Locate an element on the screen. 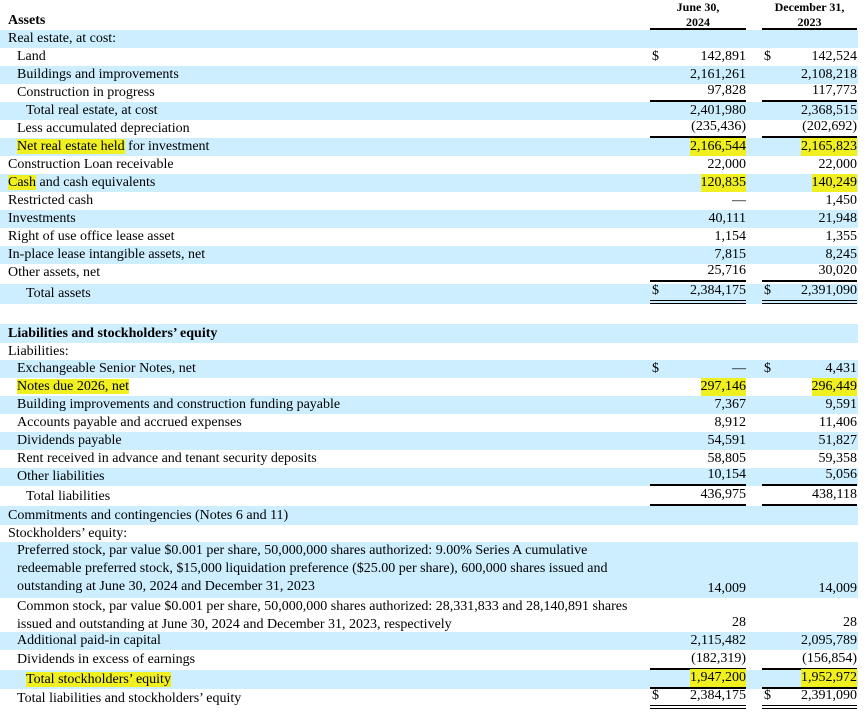 This screenshot has height=725, width=867. value-december-2023: 14,009 is located at coordinates (810, 570).